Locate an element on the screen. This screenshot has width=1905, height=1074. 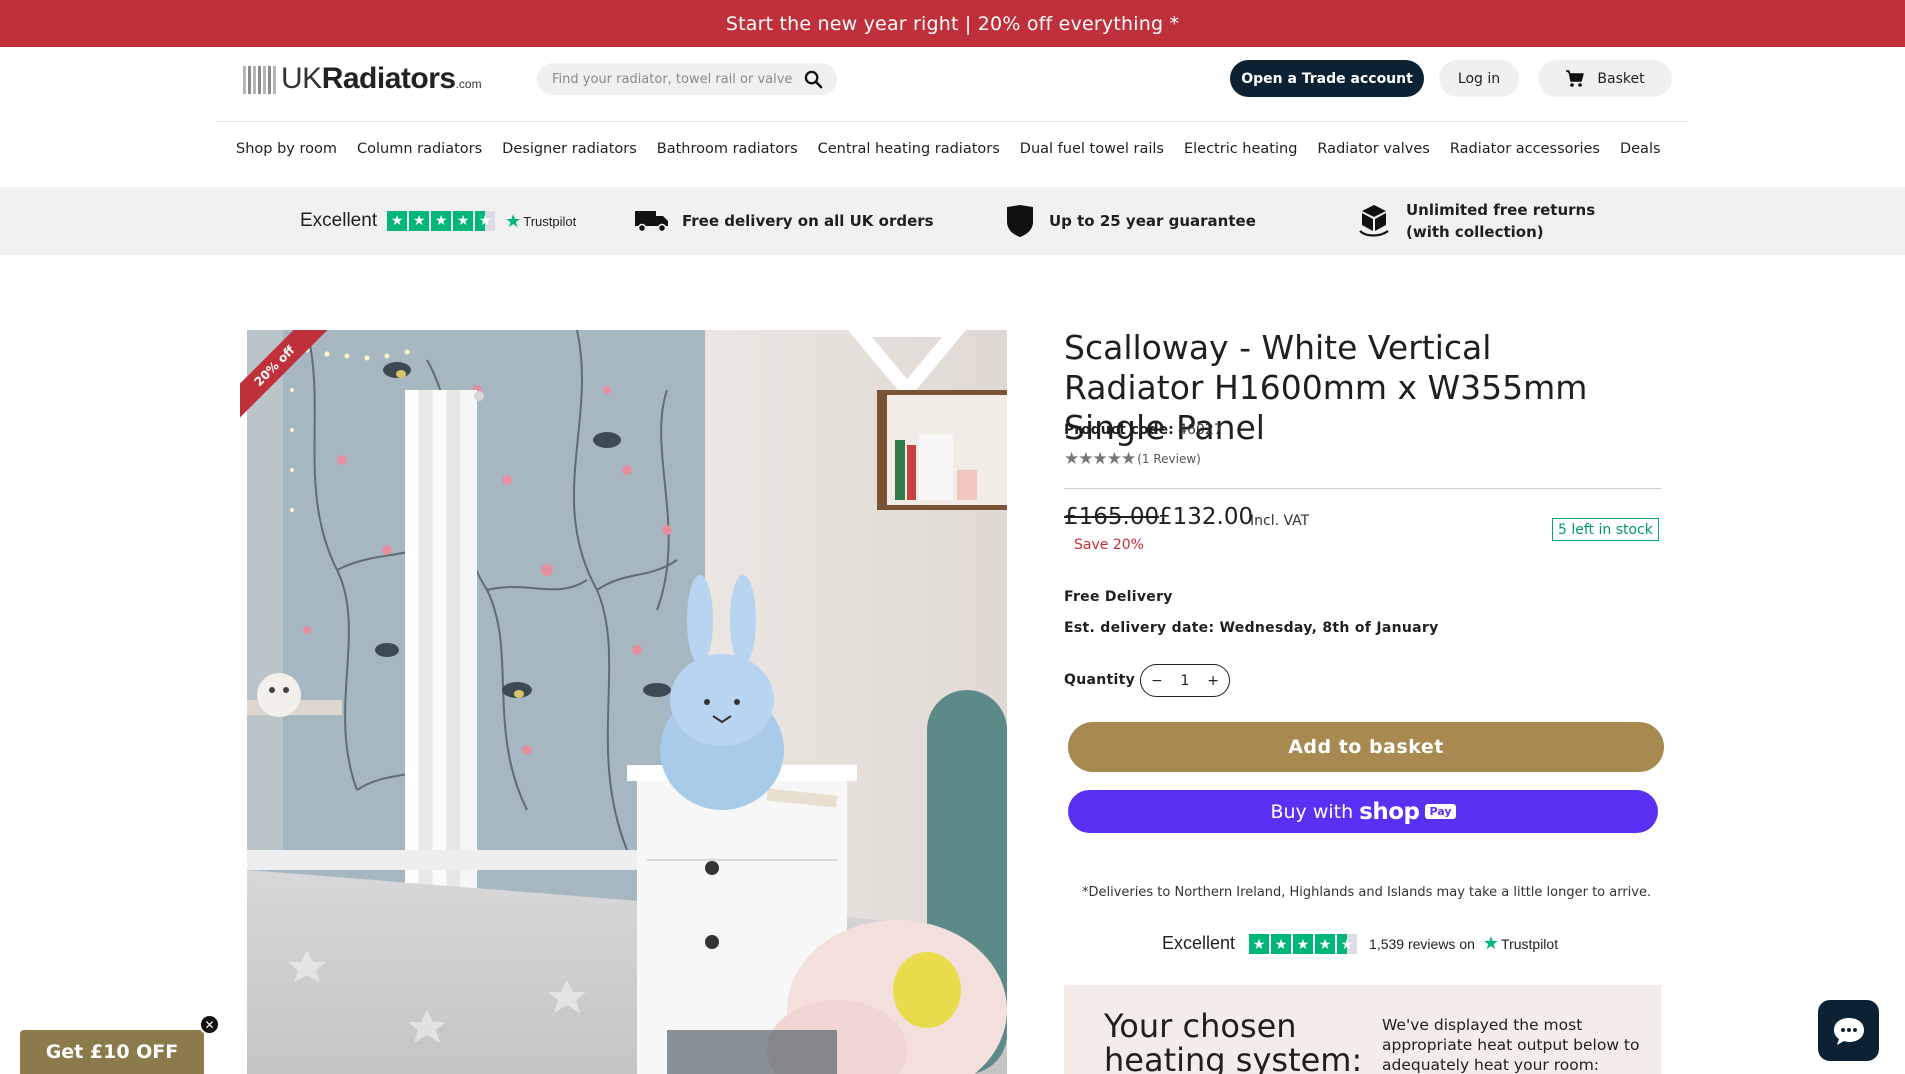
incl-vat-label: Incl. VAT is located at coordinates (1280, 521).